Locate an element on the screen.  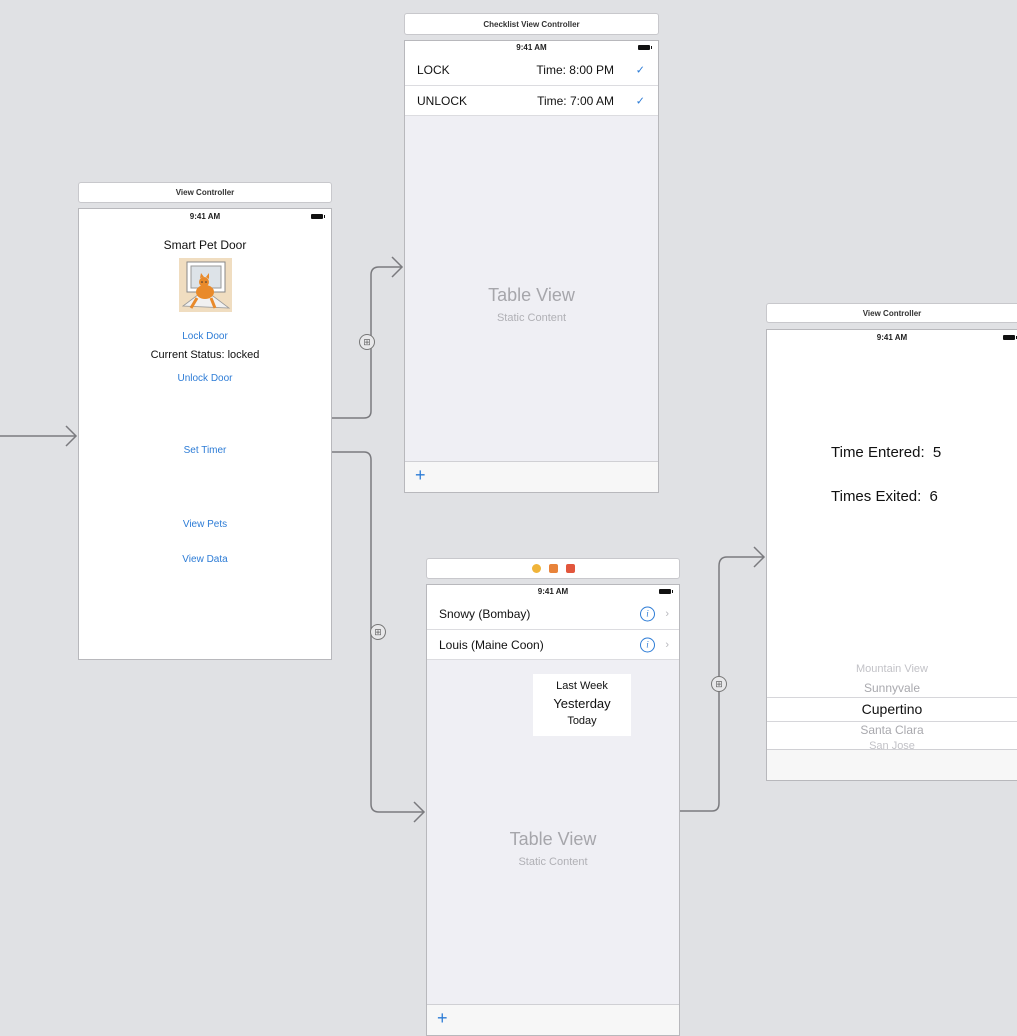
table-row: LOCK Time: 8:00 PM ✓ is located at coordinates (531, 70).